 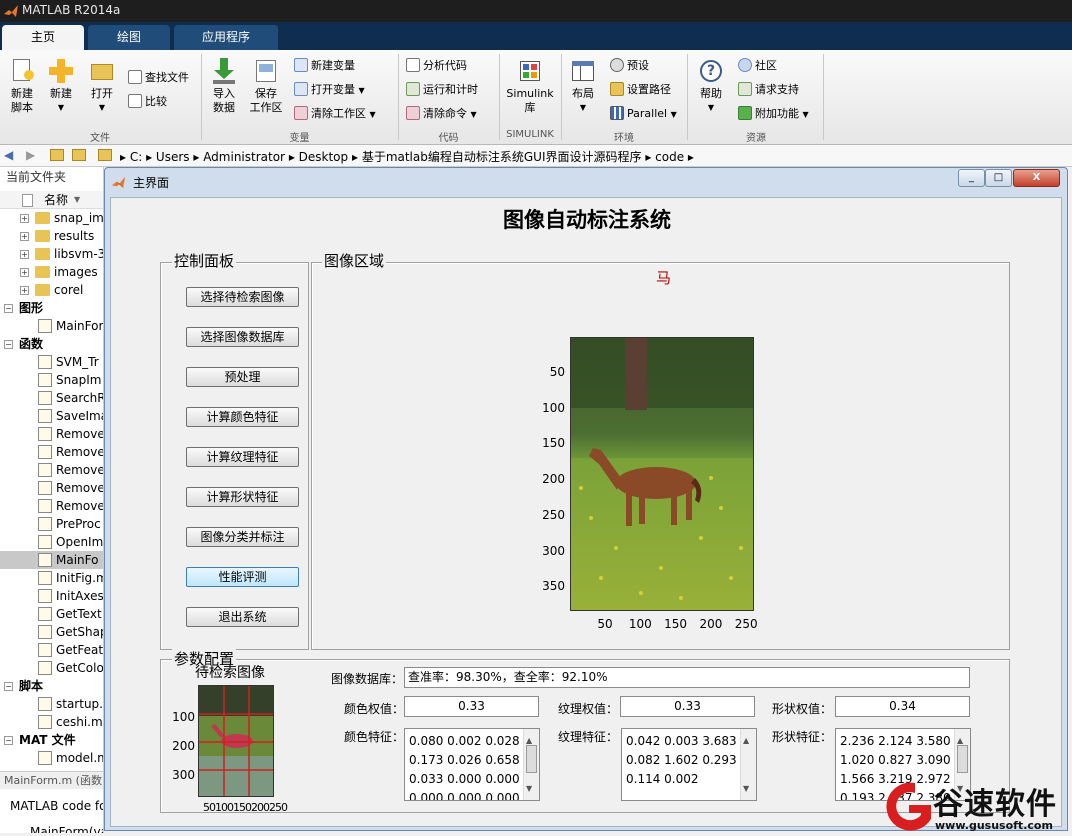 I want to click on file-list-item: MainFor, so click(x=51, y=326).